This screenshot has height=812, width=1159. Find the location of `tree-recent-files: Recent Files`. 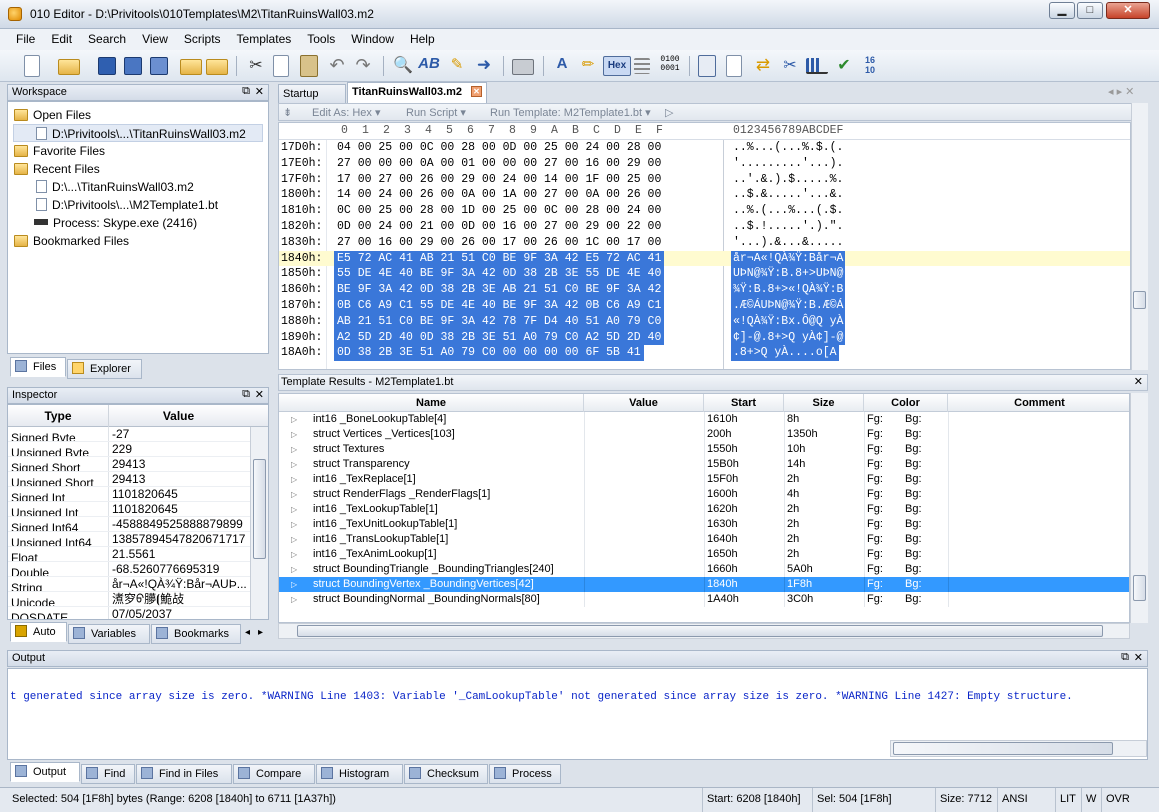

tree-recent-files: Recent Files is located at coordinates (138, 169).